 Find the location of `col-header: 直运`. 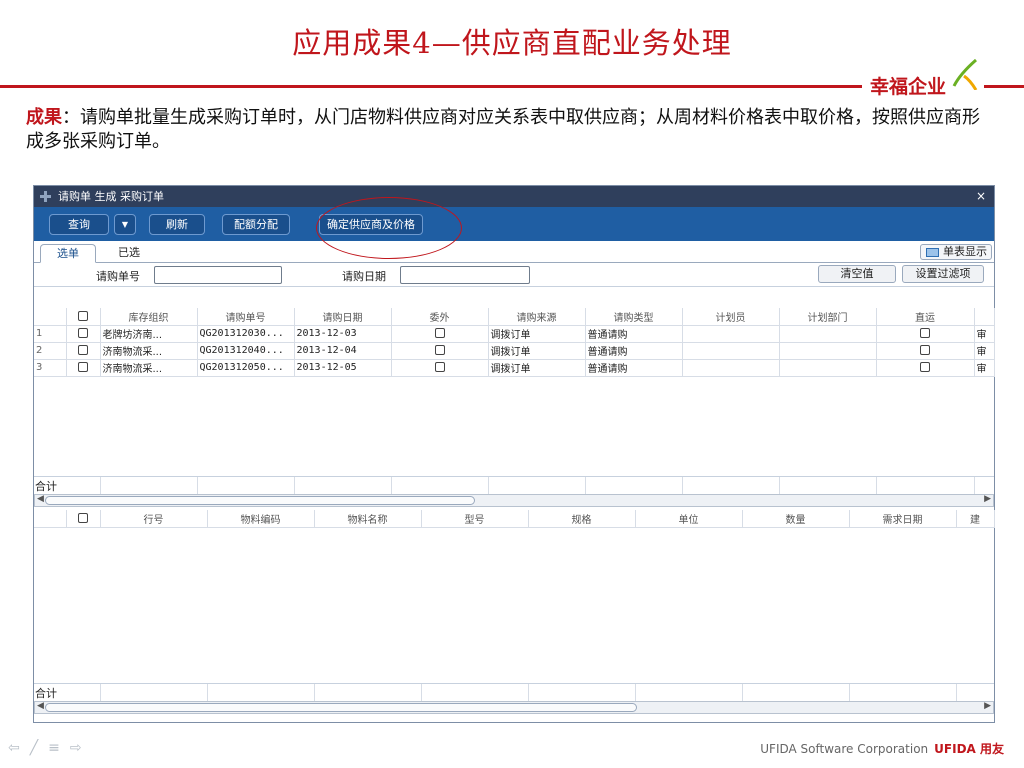

col-header: 直运 is located at coordinates (925, 317).